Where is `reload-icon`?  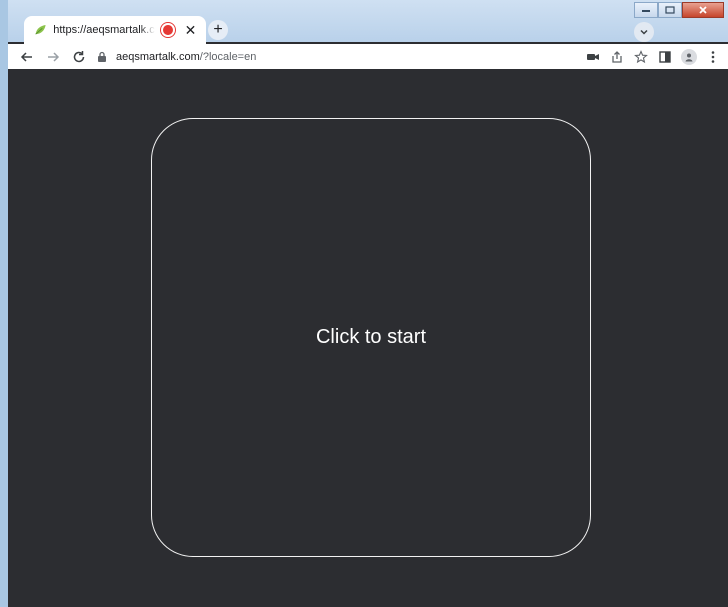 reload-icon is located at coordinates (79, 56).